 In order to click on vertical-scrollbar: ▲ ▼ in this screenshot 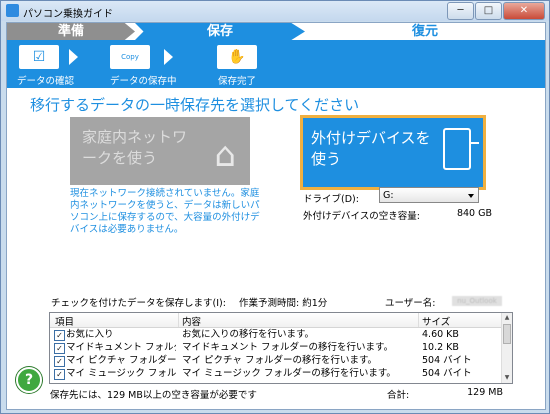, I will do `click(506, 348)`.